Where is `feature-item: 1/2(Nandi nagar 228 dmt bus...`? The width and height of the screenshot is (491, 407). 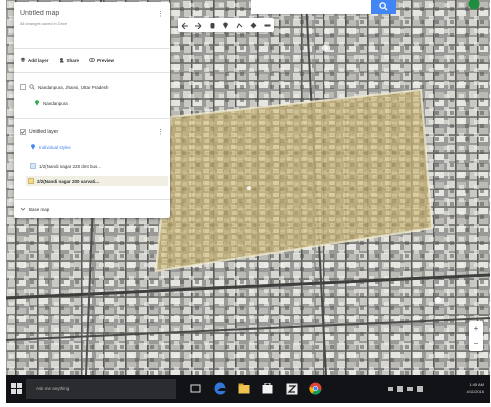
feature-item: 1/2(Nandi nagar 228 dmt bus... is located at coordinates (96, 166).